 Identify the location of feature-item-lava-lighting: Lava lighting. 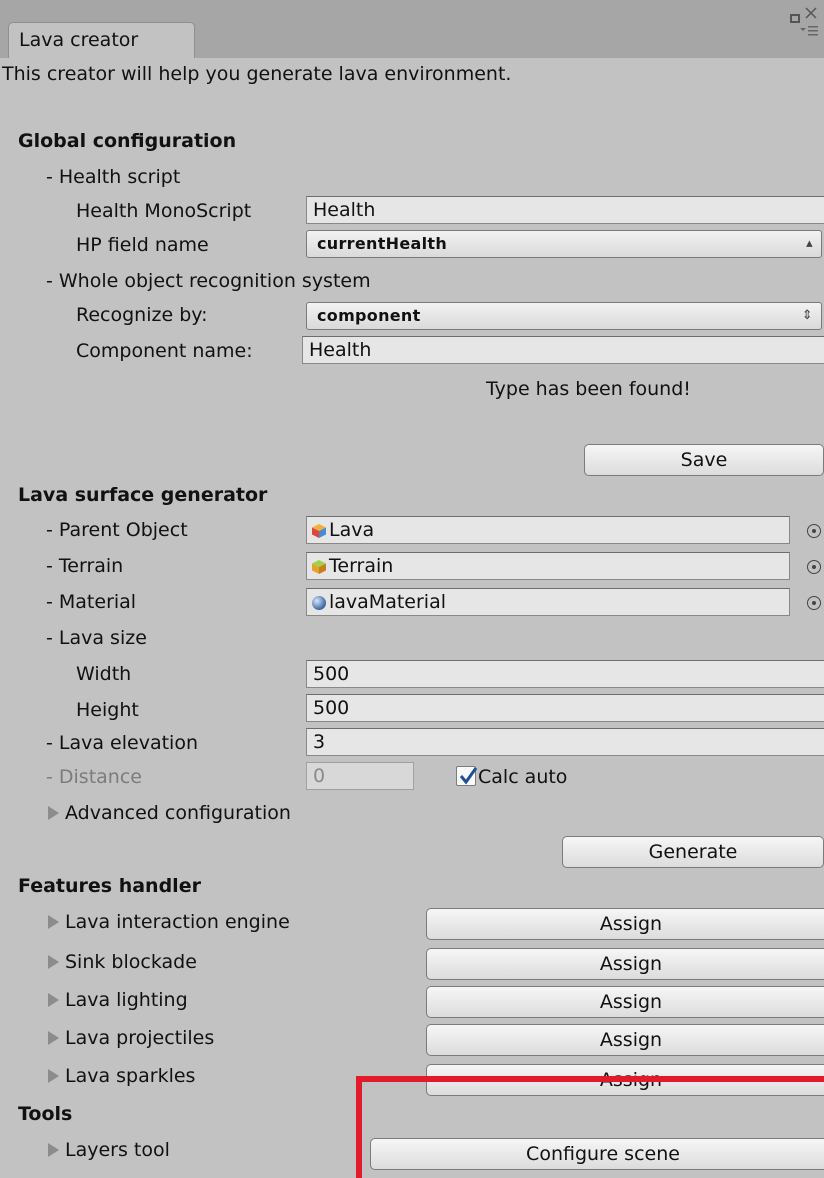
(118, 1000).